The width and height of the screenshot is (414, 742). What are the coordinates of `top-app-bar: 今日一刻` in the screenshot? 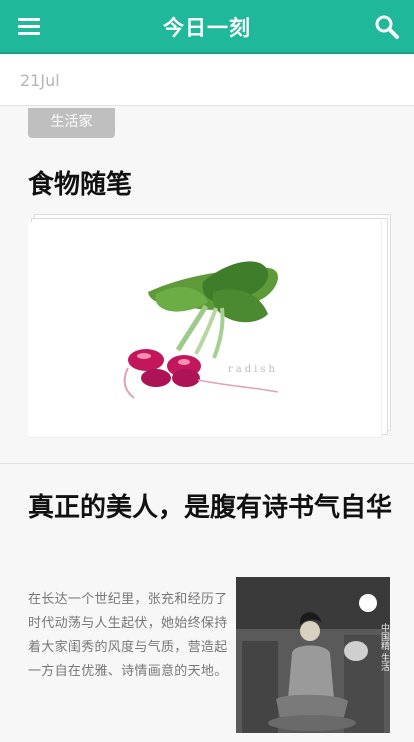 It's located at (207, 27).